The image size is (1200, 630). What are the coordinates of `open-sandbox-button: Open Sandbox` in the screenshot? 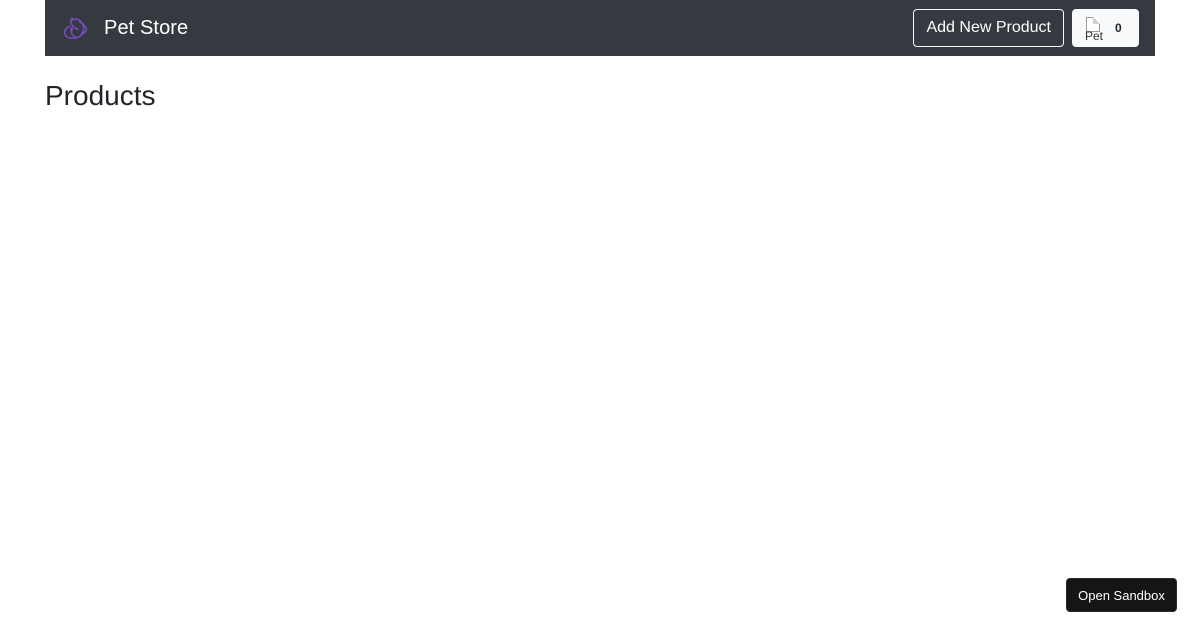 It's located at (1121, 595).